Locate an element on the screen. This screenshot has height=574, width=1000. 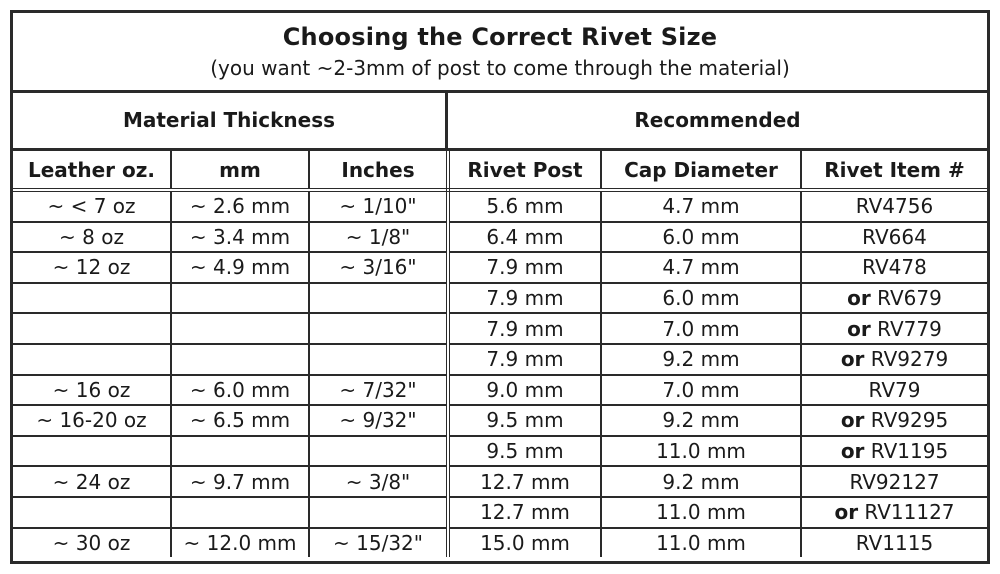
cell-leather-oz: ~ < 7 oz is located at coordinates (92, 206).